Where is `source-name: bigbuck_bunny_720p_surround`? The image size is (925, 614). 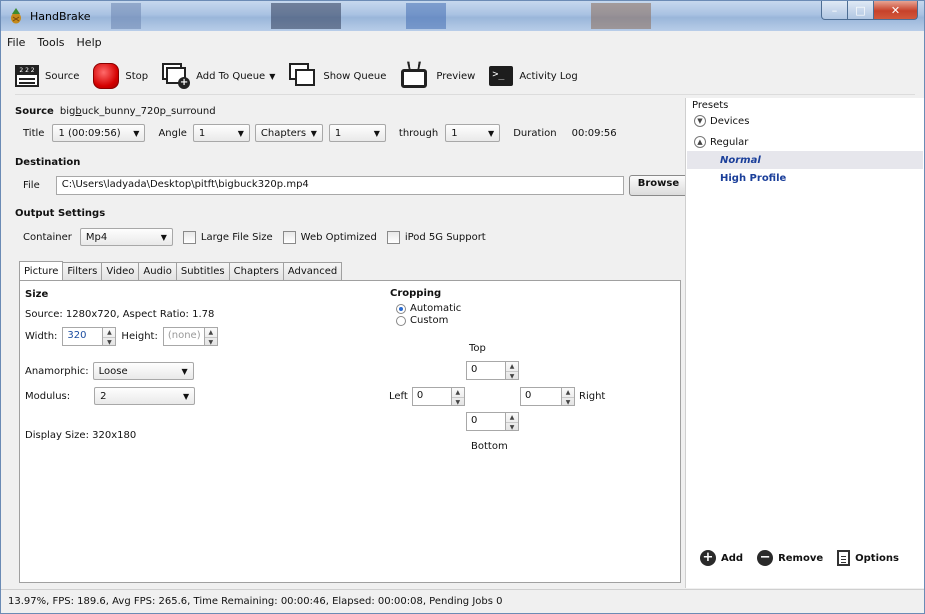 source-name: bigbuck_bunny_720p_surround is located at coordinates (137, 111).